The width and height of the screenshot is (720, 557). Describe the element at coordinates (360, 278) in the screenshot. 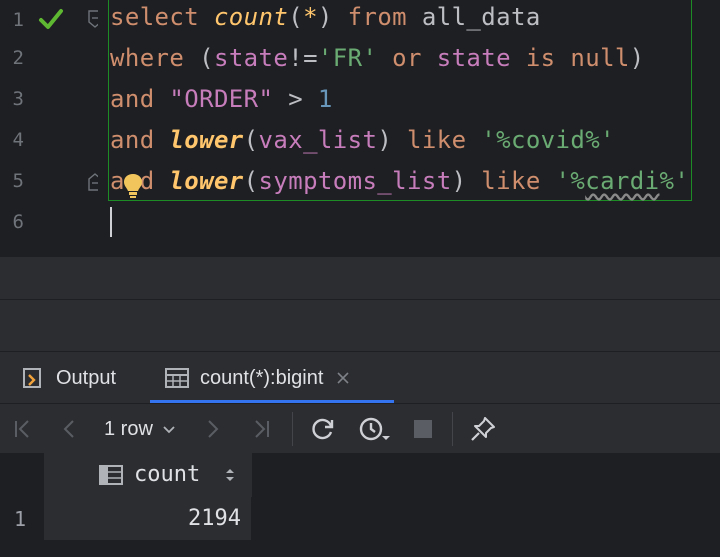

I see `empty-panel` at that location.